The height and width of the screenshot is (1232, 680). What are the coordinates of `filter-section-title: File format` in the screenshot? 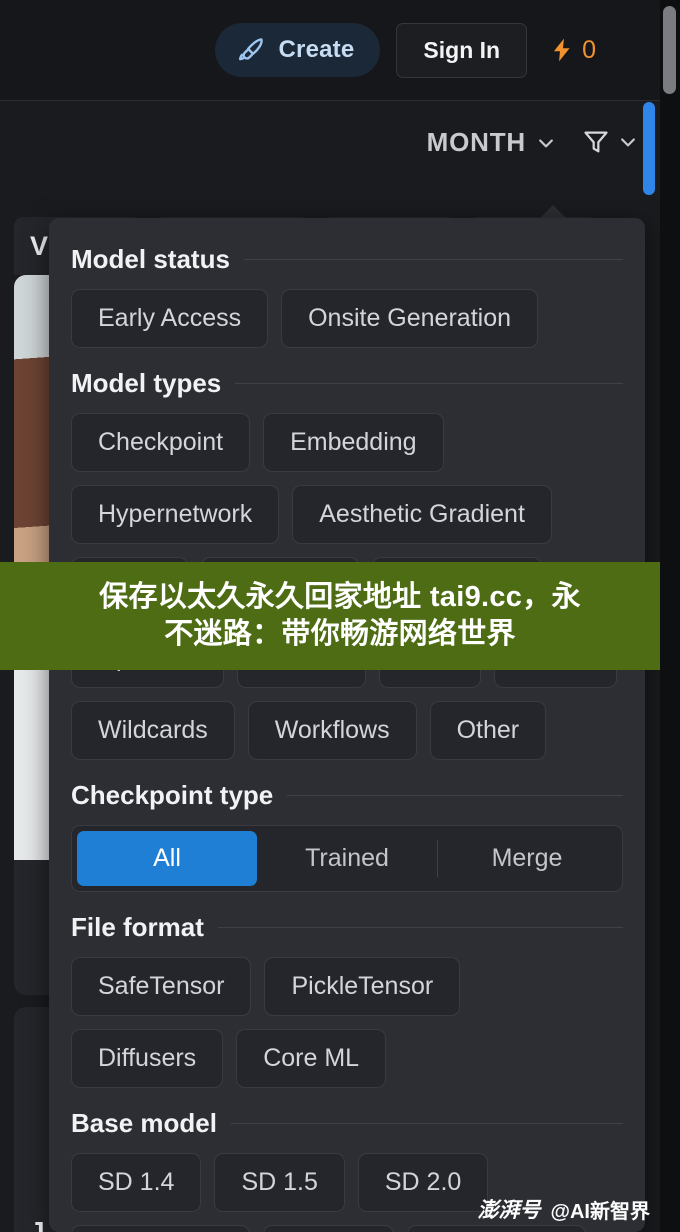 It's located at (137, 927).